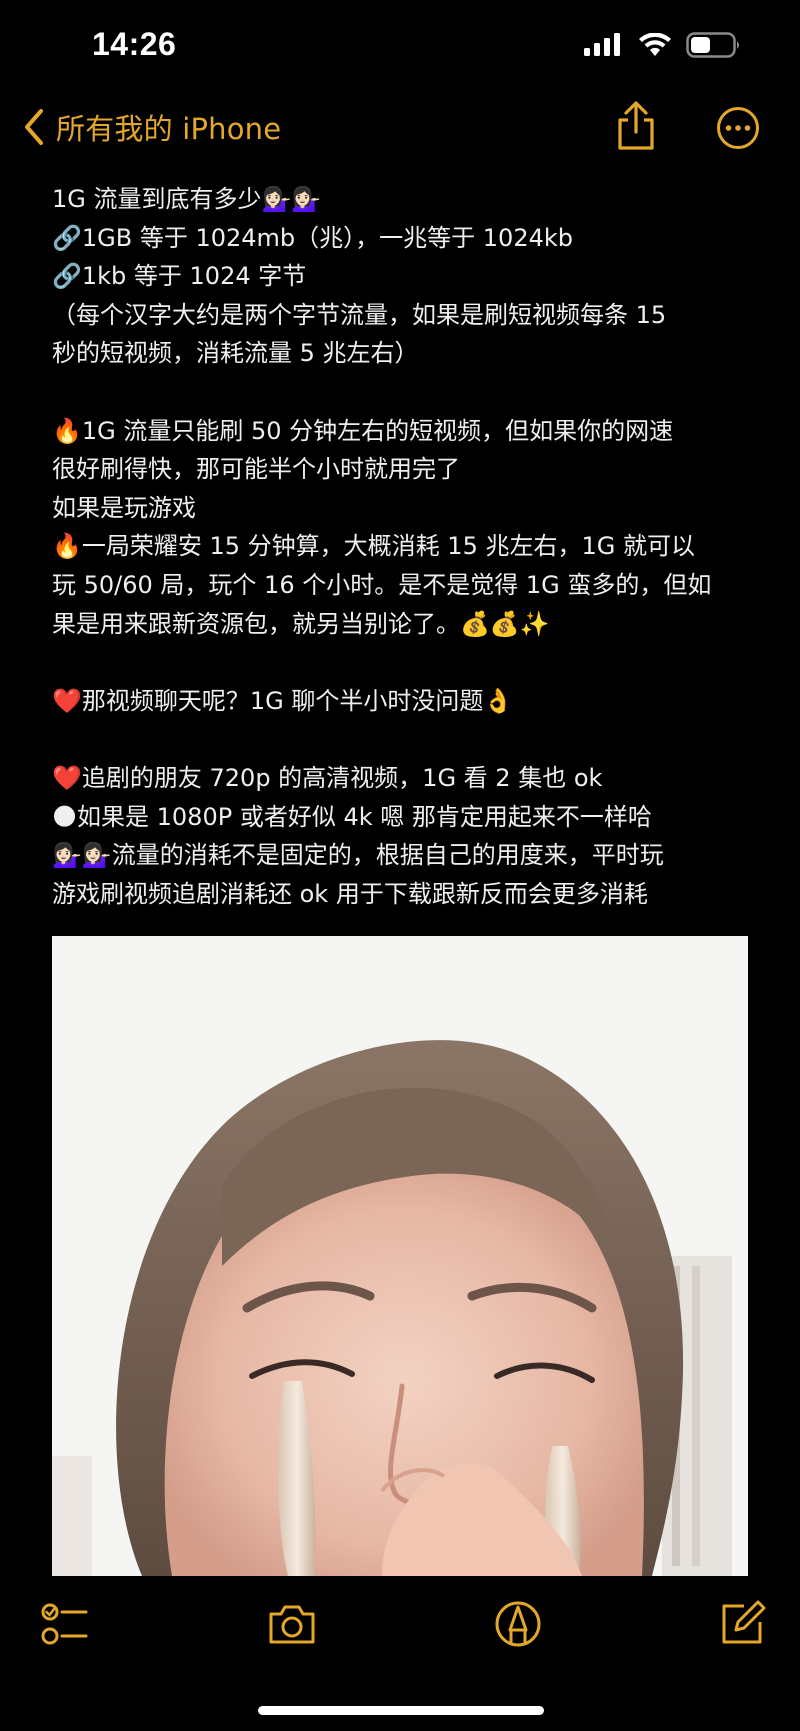 The height and width of the screenshot is (1731, 800). Describe the element at coordinates (327, 777) in the screenshot. I see `note-text-line: ❤️追剧的朋友 720p 的高清视频，1G 看 2 集也 ok` at that location.